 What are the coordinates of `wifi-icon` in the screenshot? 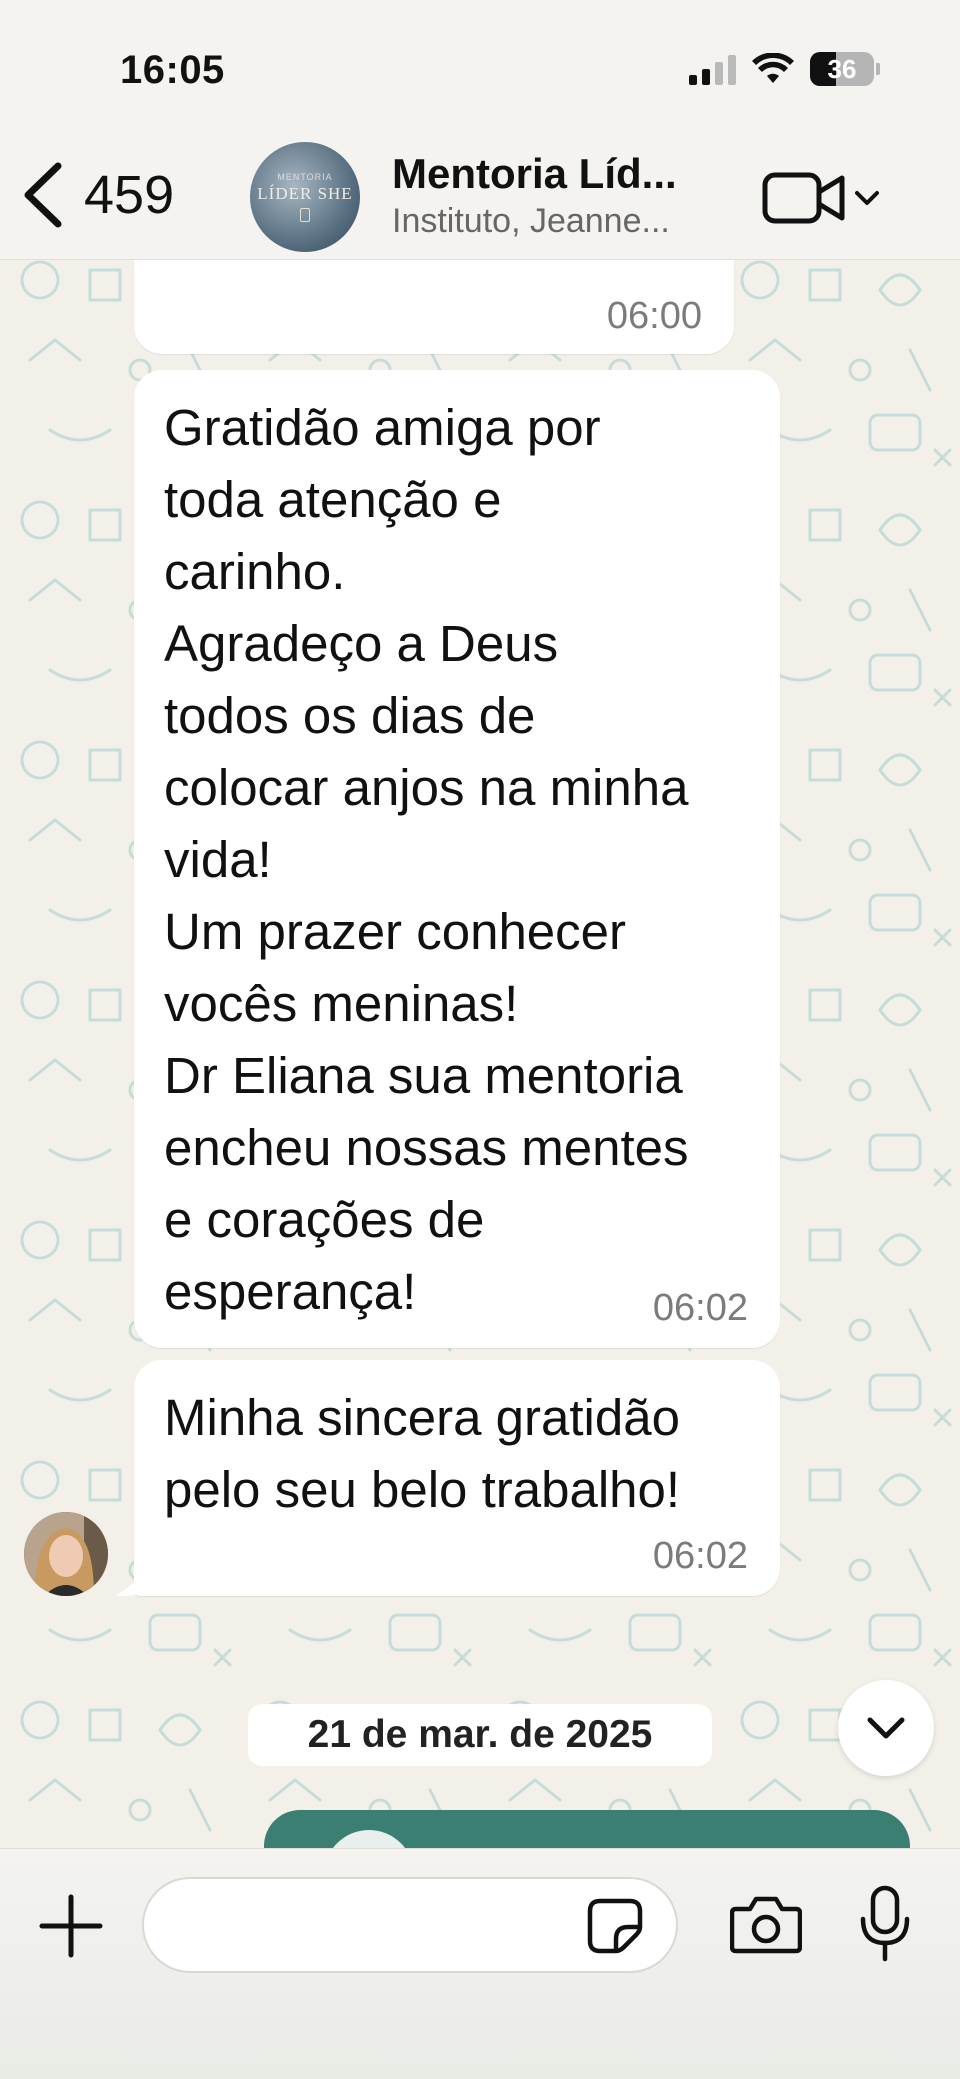 It's located at (773, 68).